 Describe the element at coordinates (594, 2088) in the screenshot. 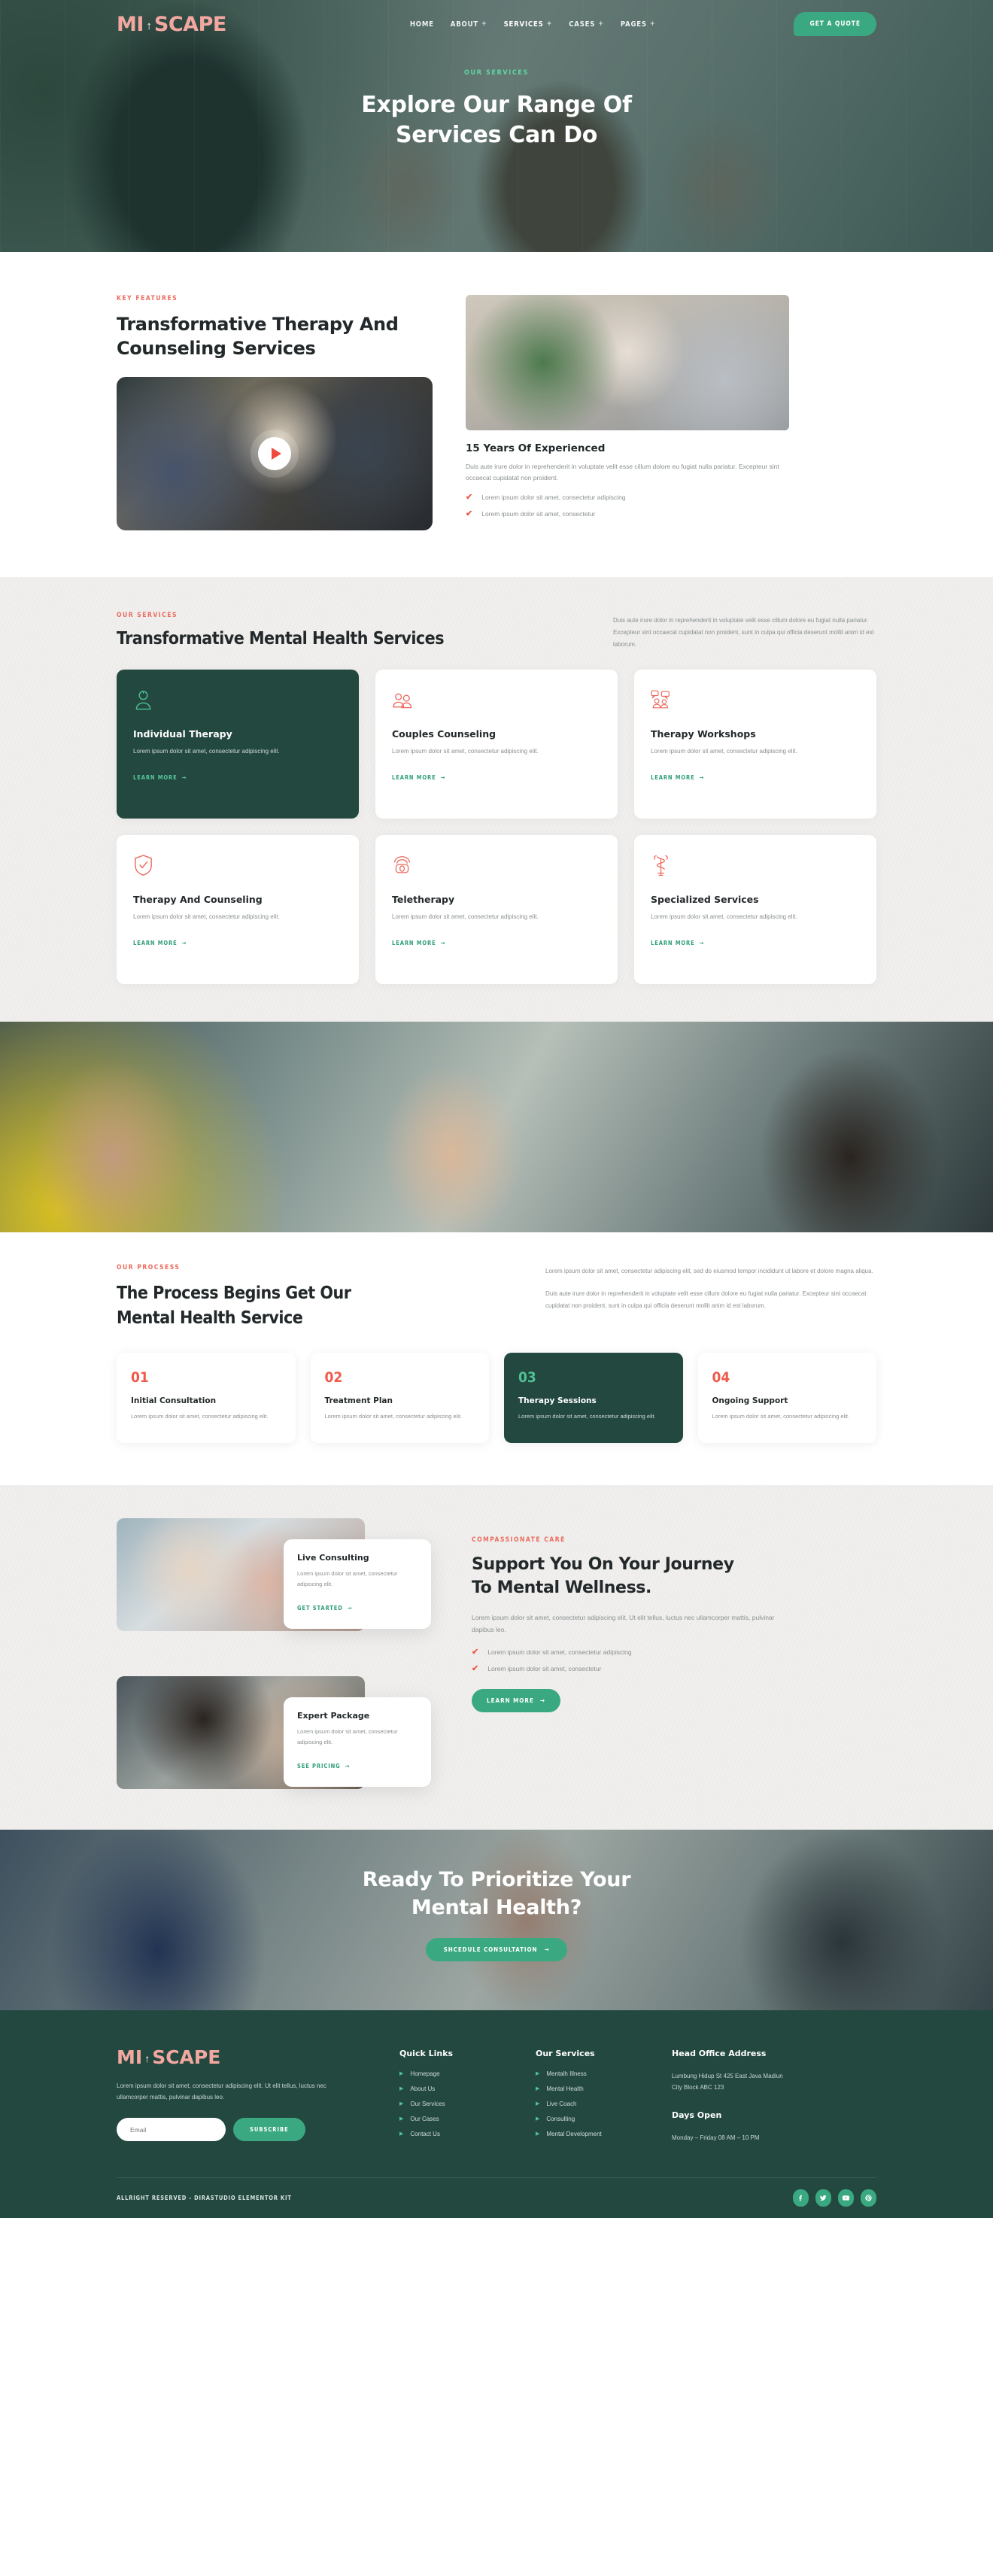

I see `list-item: ▶ Mental Health` at that location.